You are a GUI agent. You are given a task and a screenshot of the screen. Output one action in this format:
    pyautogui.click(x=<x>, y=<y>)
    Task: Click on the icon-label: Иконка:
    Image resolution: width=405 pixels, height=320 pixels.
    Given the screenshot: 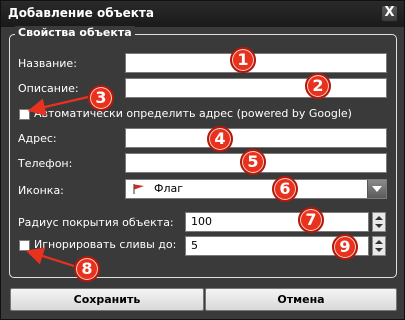 What is the action you would take?
    pyautogui.click(x=41, y=190)
    